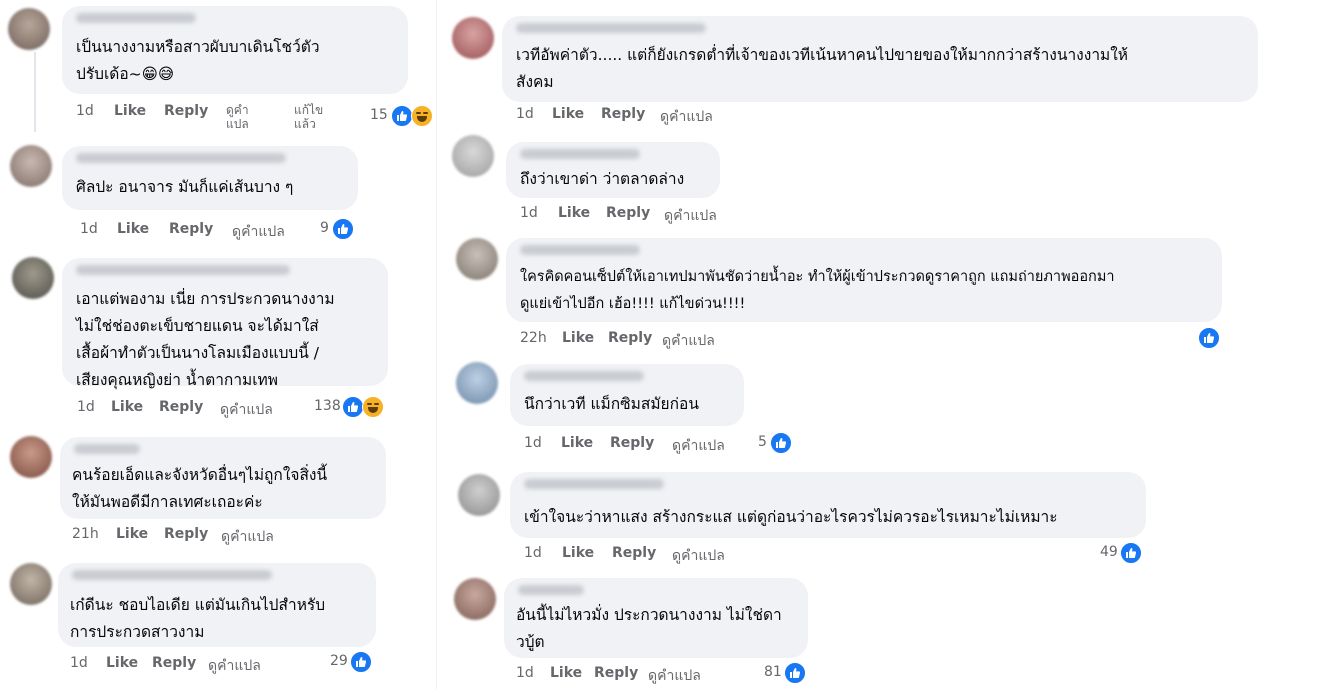 This screenshot has width=1320, height=689. I want to click on reaction-summary: 9, so click(338, 229).